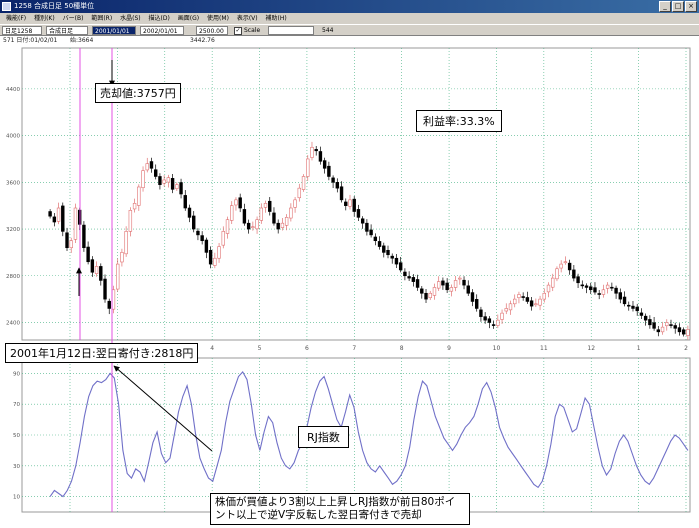 The image size is (699, 528). I want to click on value-field: 2500.00, so click(212, 30).